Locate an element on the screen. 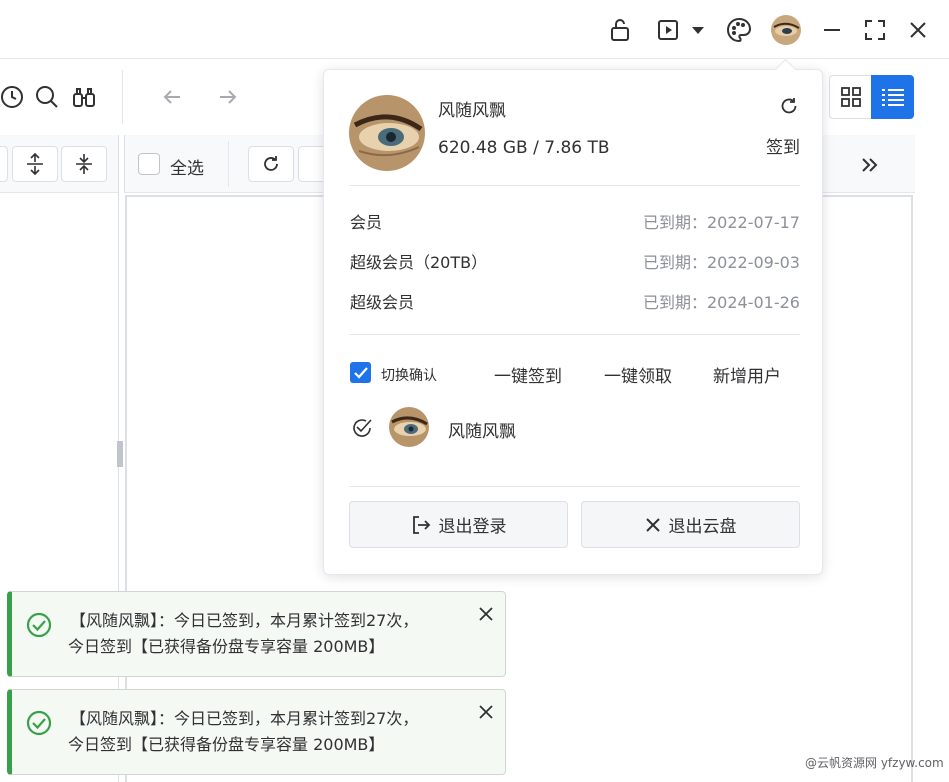 The image size is (949, 782). selected-account-icon is located at coordinates (362, 428).